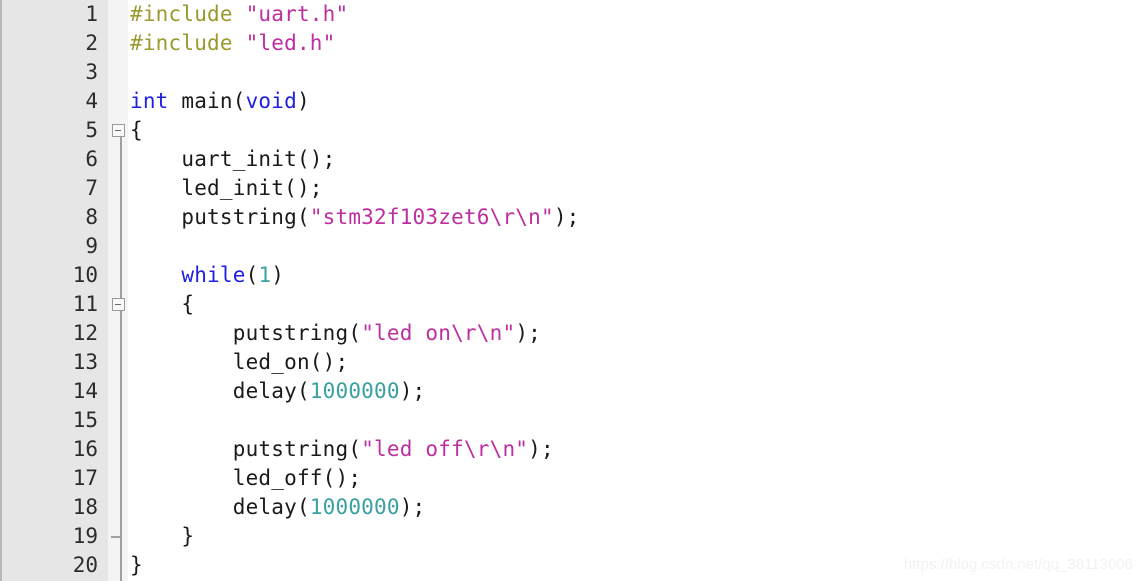 The image size is (1141, 581). What do you see at coordinates (570, 43) in the screenshot?
I see `code-line: 2 #include "led.h"` at bounding box center [570, 43].